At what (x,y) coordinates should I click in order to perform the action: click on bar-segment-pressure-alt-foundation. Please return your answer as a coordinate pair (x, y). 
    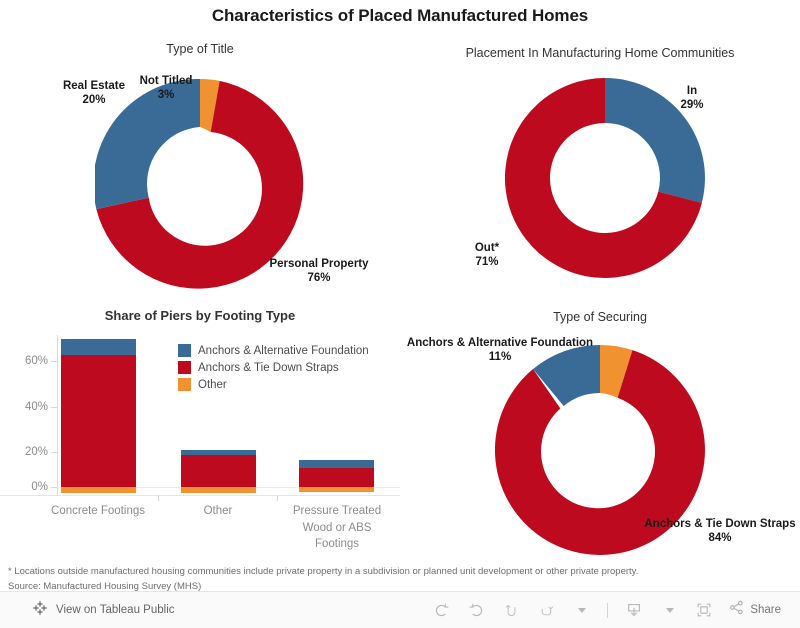
    Looking at the image, I should click on (336, 464).